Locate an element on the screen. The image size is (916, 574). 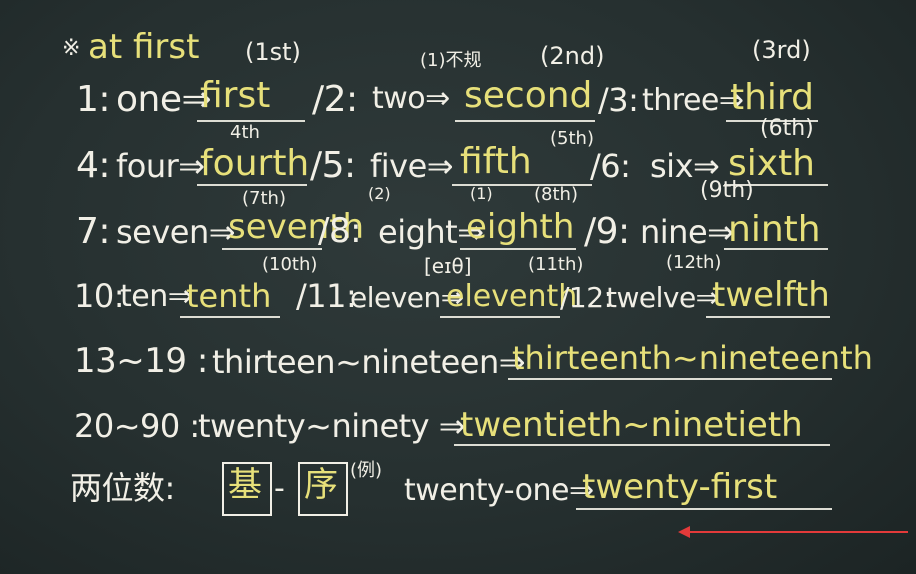
r4b-answer: eleventh is located at coordinates (512, 296).